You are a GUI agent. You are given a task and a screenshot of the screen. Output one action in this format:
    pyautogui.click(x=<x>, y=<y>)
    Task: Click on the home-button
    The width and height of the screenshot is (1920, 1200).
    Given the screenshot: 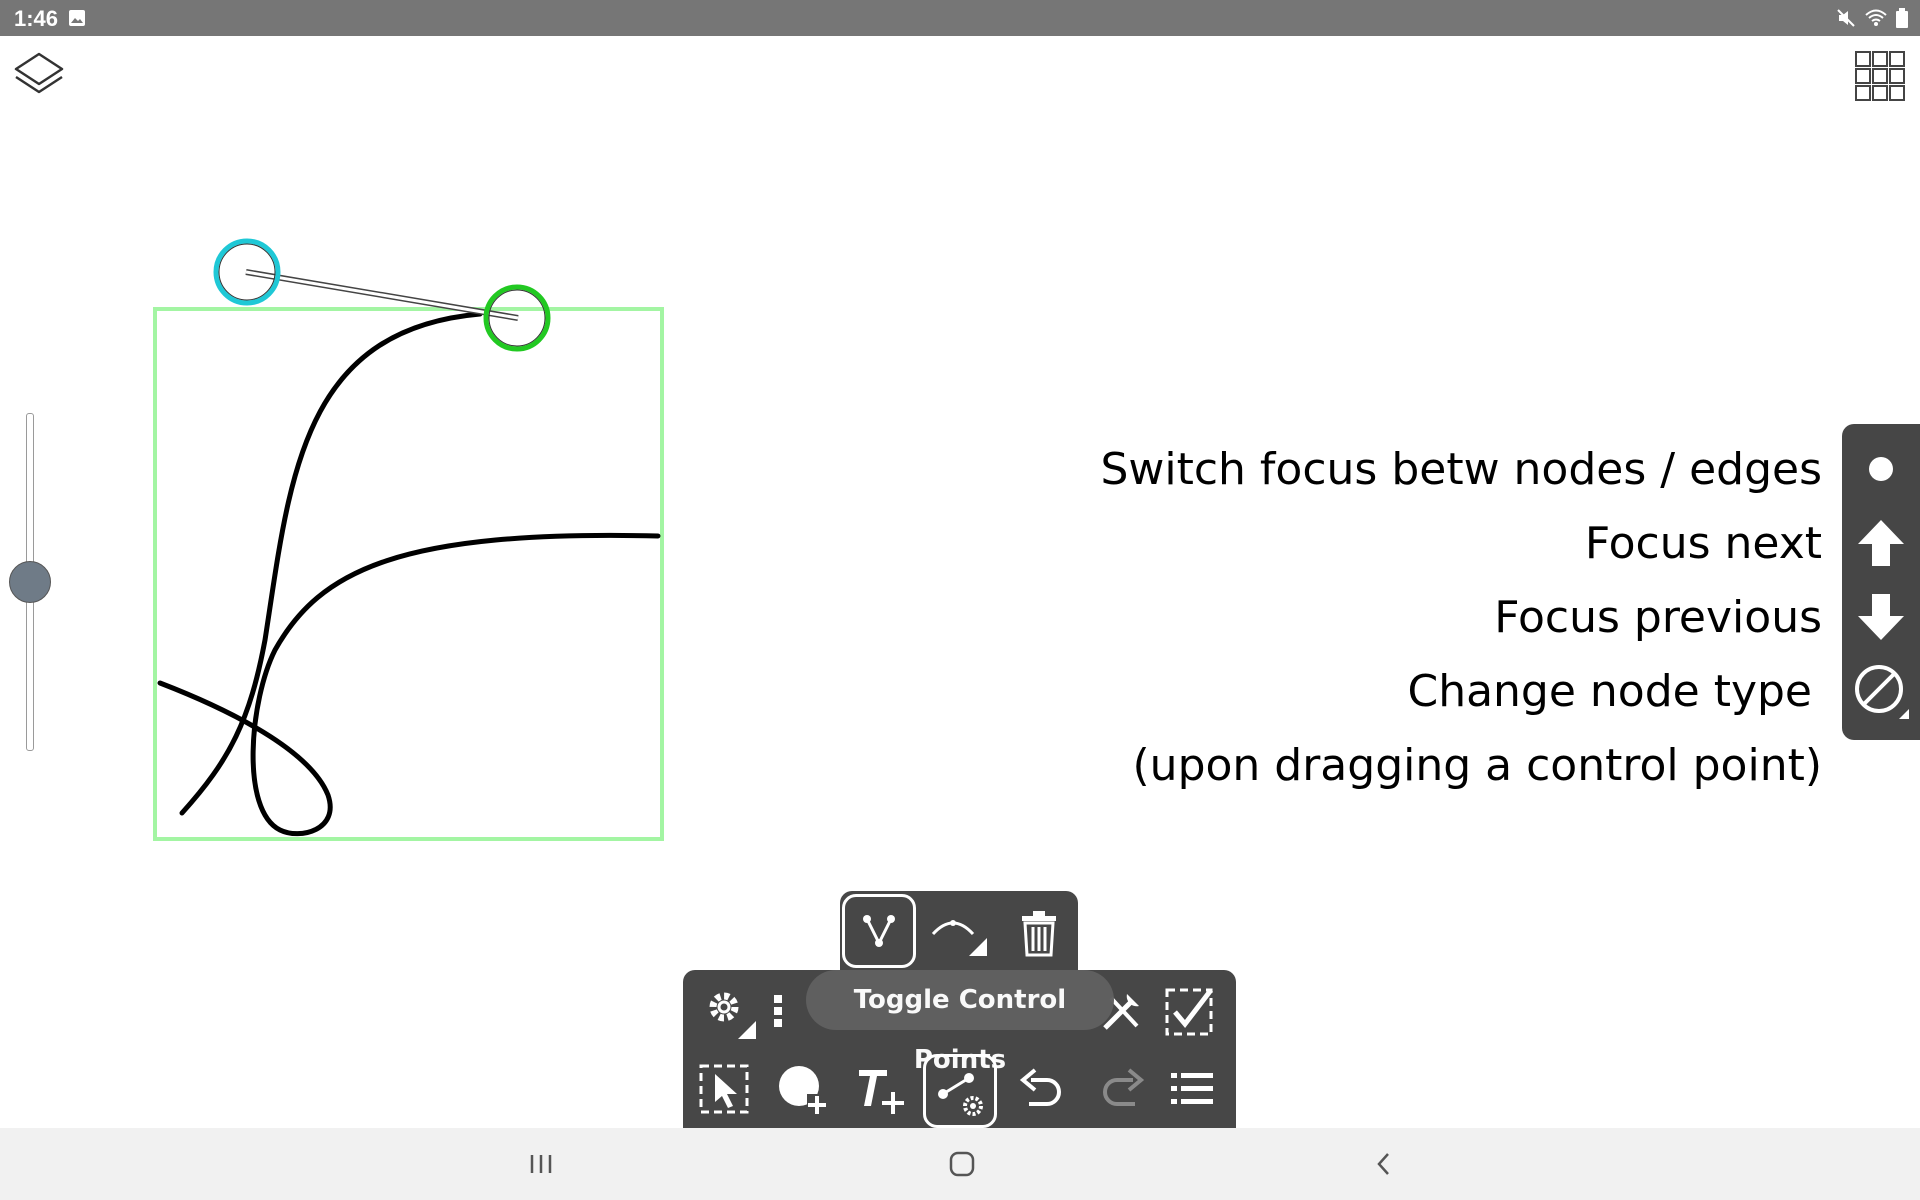 What is the action you would take?
    pyautogui.click(x=962, y=1164)
    